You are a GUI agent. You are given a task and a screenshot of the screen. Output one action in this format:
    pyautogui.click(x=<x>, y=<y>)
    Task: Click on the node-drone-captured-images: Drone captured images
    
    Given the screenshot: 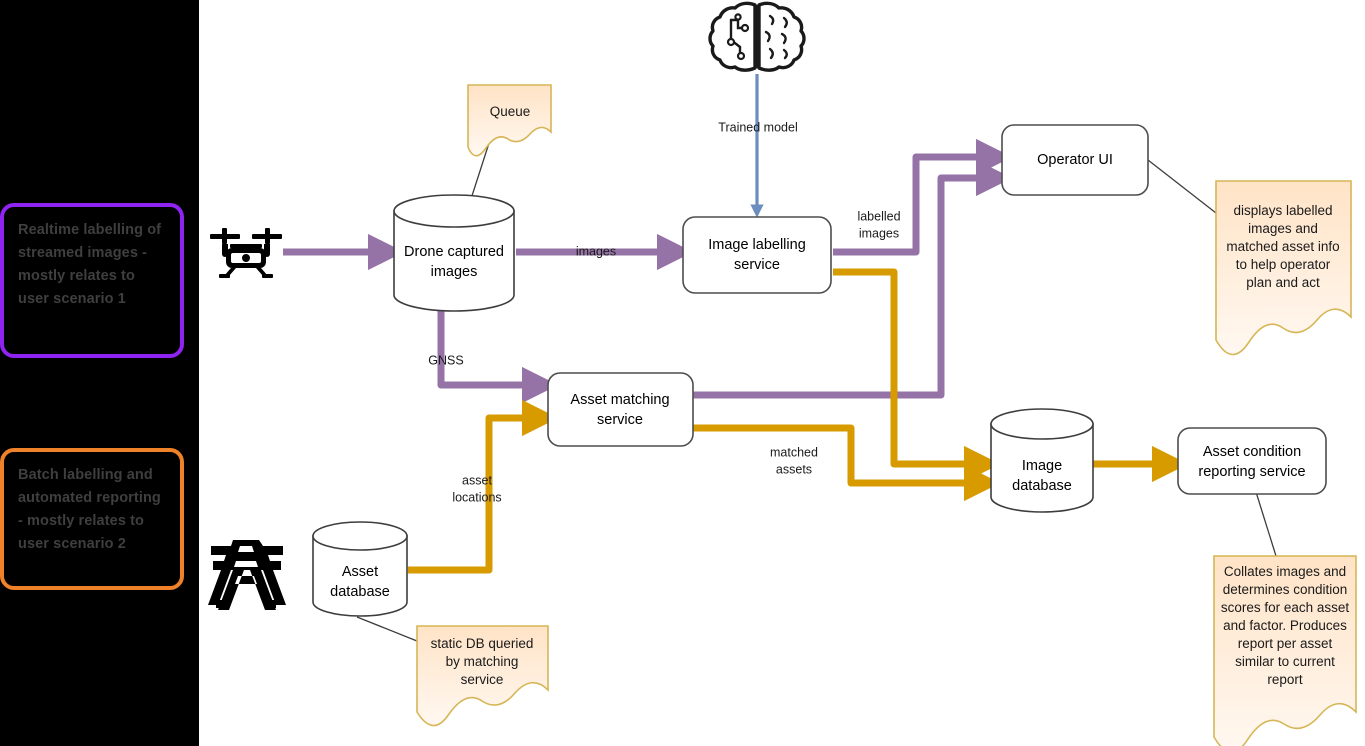 What is the action you would take?
    pyautogui.click(x=454, y=253)
    